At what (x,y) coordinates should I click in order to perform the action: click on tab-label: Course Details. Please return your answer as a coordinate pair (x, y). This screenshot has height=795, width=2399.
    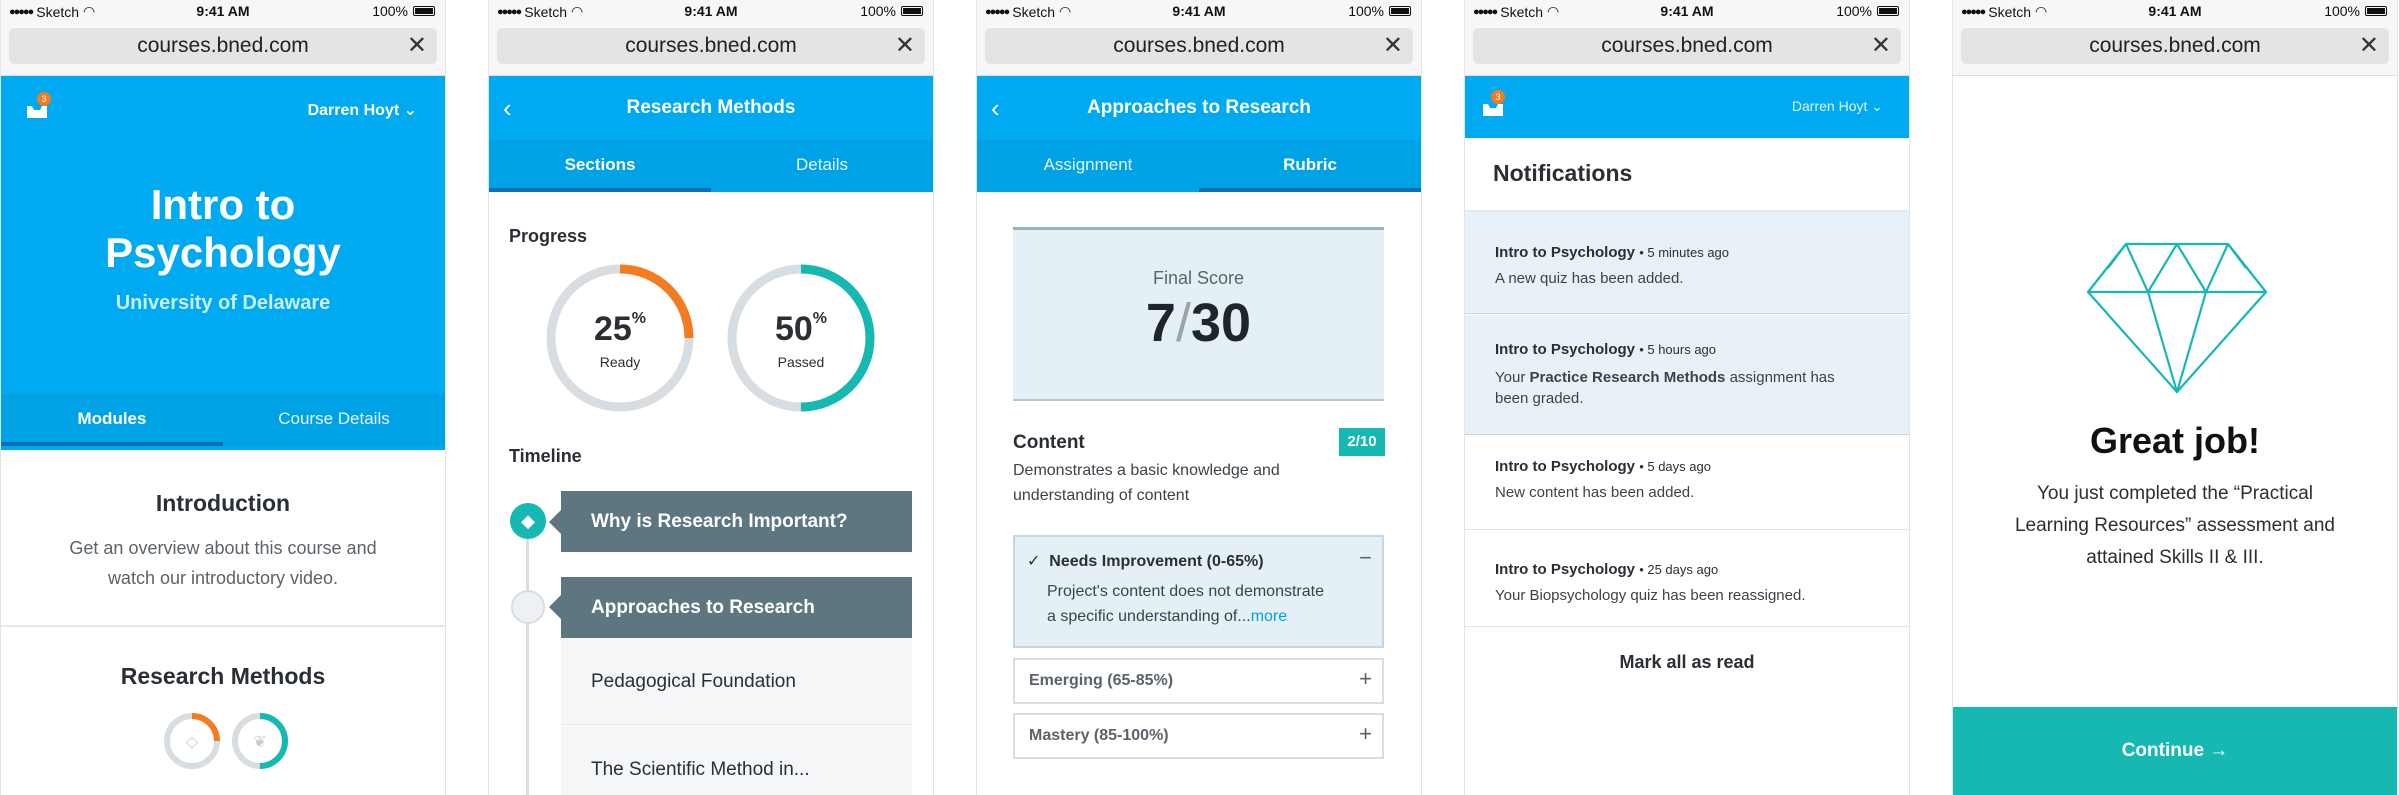
    Looking at the image, I should click on (334, 418).